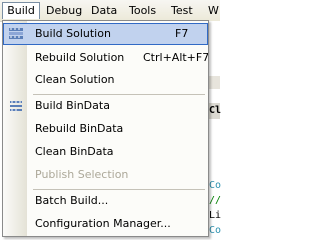 The height and width of the screenshot is (240, 320). I want to click on menu-item-label: Build Solution, so click(73, 33).